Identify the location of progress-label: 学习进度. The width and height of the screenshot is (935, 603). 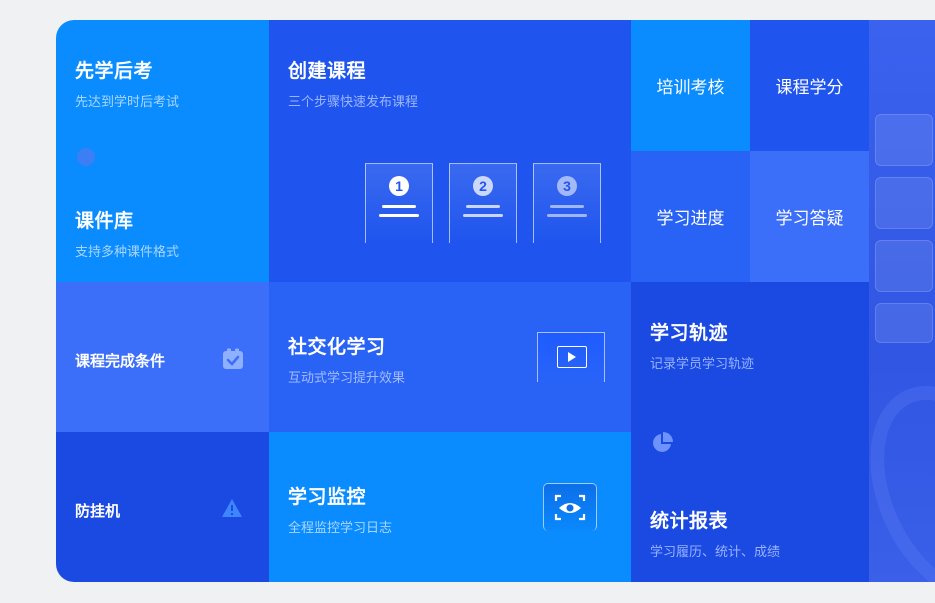
(690, 218).